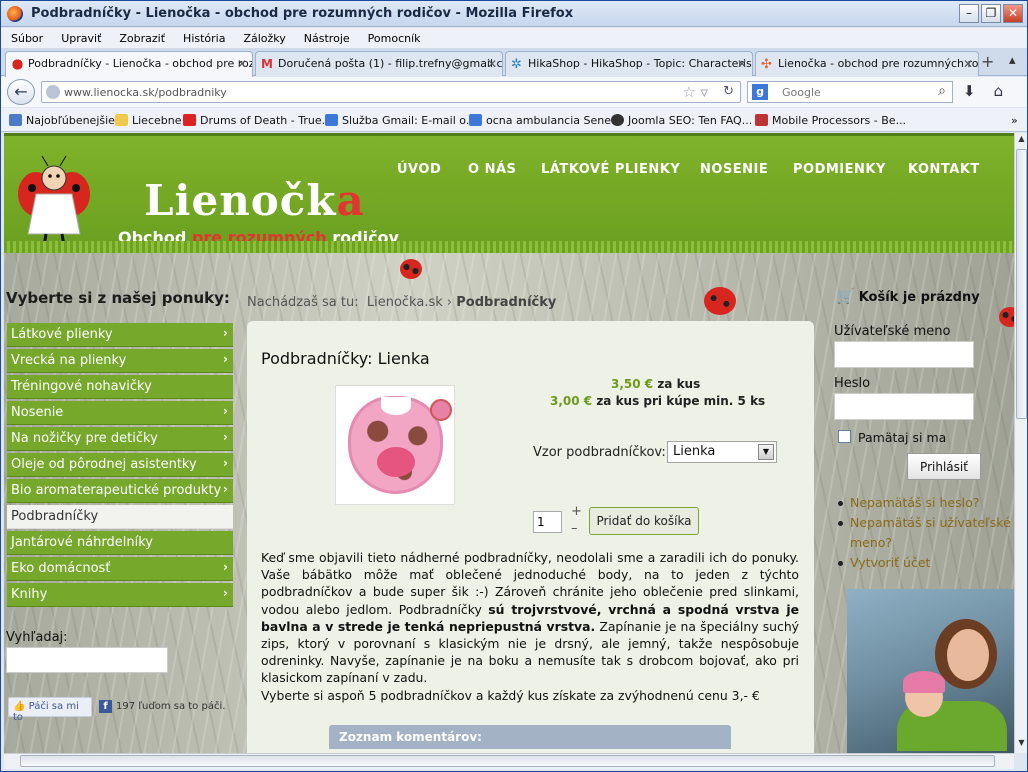 This screenshot has height=772, width=1028. I want to click on username-field, so click(904, 354).